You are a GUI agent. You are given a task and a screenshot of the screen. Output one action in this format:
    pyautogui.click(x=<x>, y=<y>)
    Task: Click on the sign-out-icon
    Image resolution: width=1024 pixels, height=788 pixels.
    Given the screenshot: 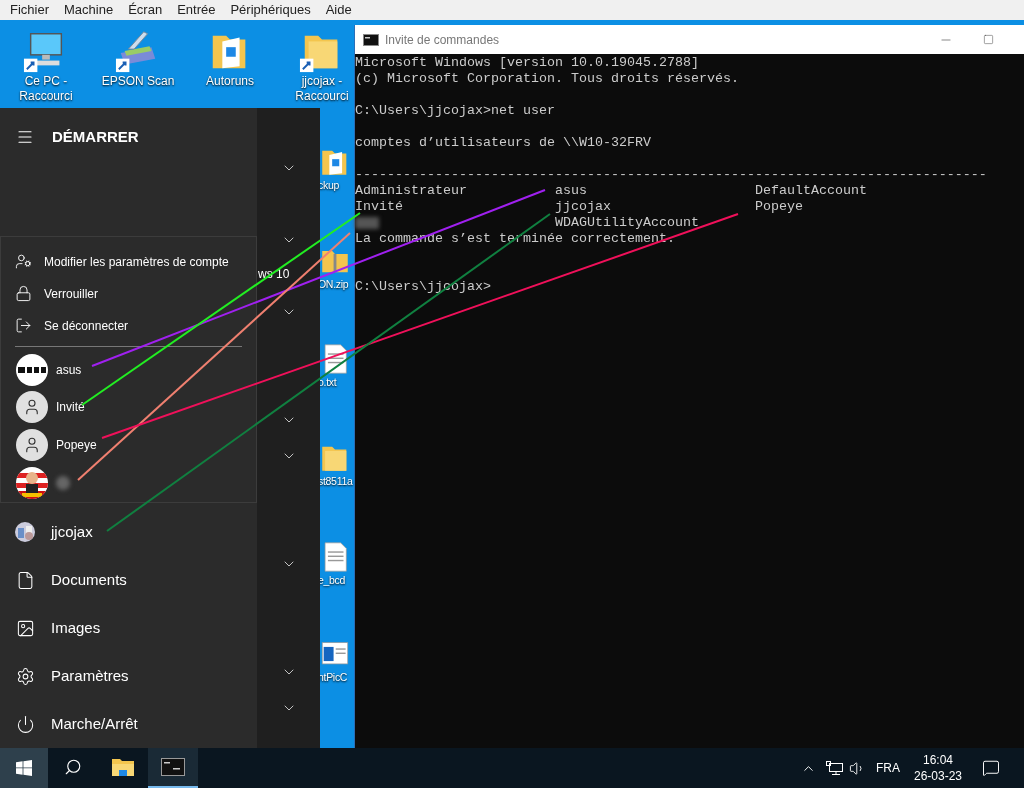 What is the action you would take?
    pyautogui.click(x=23, y=326)
    